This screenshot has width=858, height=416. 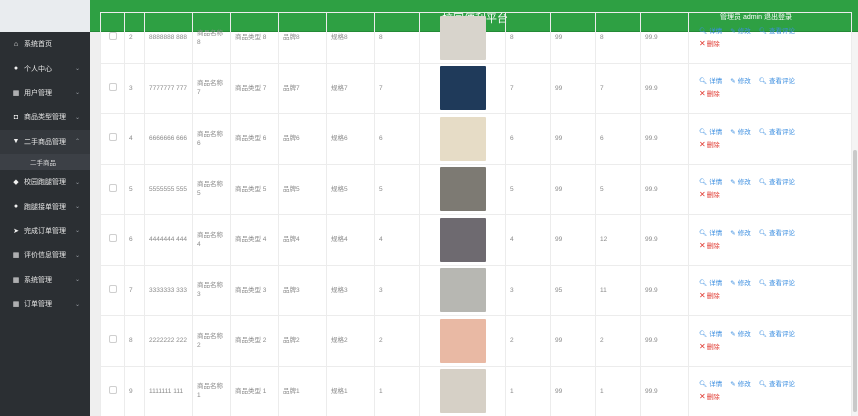 What do you see at coordinates (45, 44) in the screenshot?
I see `sidebar-item-0: ⌂ 系统首页` at bounding box center [45, 44].